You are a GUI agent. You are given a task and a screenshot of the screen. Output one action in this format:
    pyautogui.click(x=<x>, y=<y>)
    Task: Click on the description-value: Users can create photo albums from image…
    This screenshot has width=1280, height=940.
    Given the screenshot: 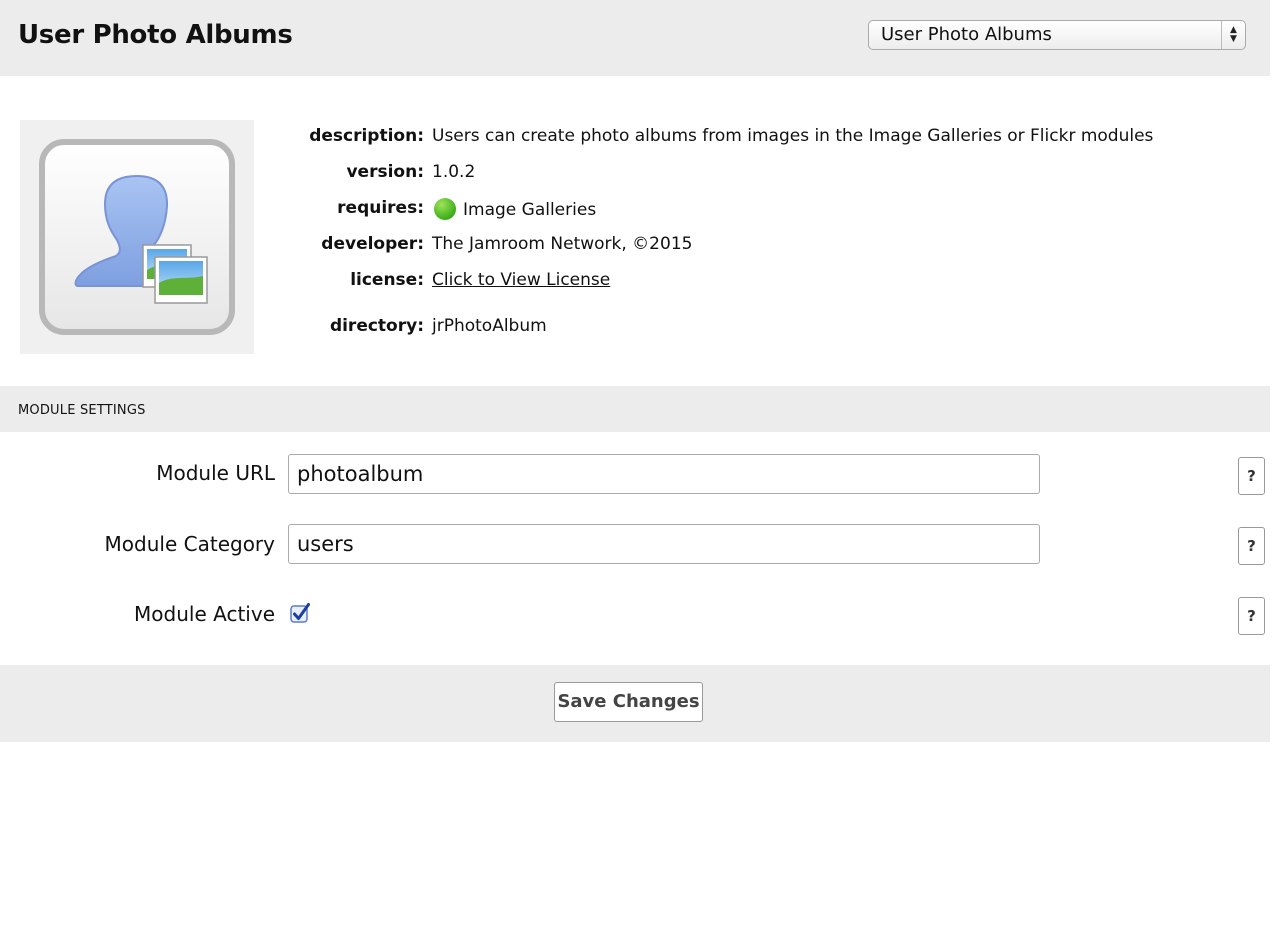 What is the action you would take?
    pyautogui.click(x=793, y=136)
    